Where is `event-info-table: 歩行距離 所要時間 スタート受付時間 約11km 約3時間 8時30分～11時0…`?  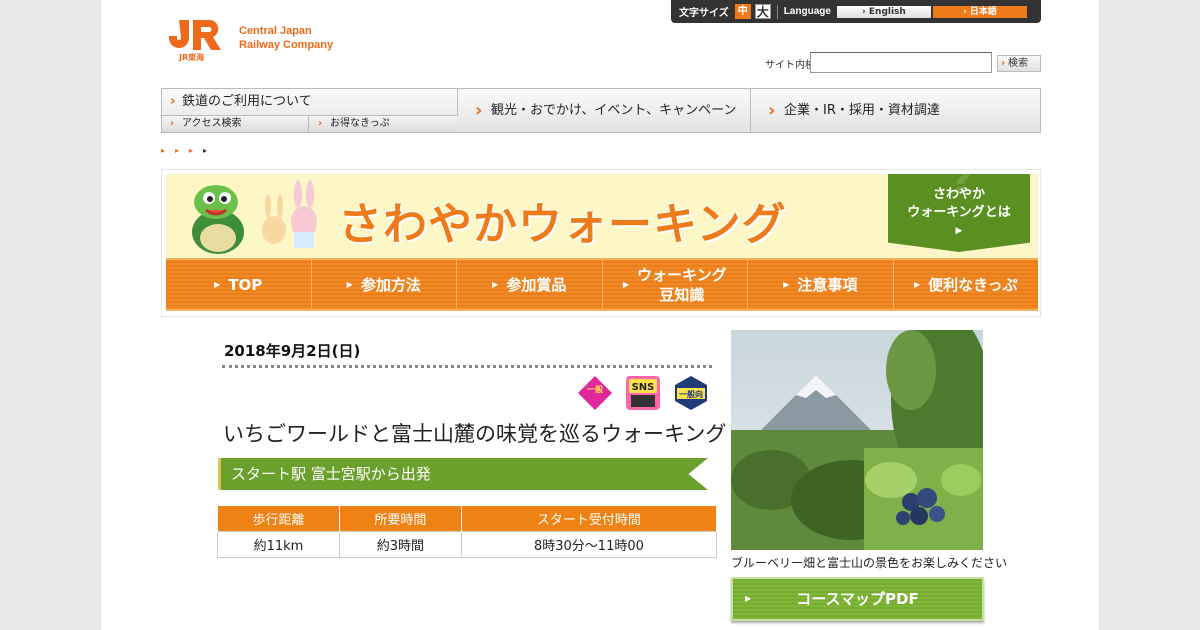
event-info-table: 歩行距離 所要時間 スタート受付時間 約11km 約3時間 8時30分～11時0… is located at coordinates (467, 531).